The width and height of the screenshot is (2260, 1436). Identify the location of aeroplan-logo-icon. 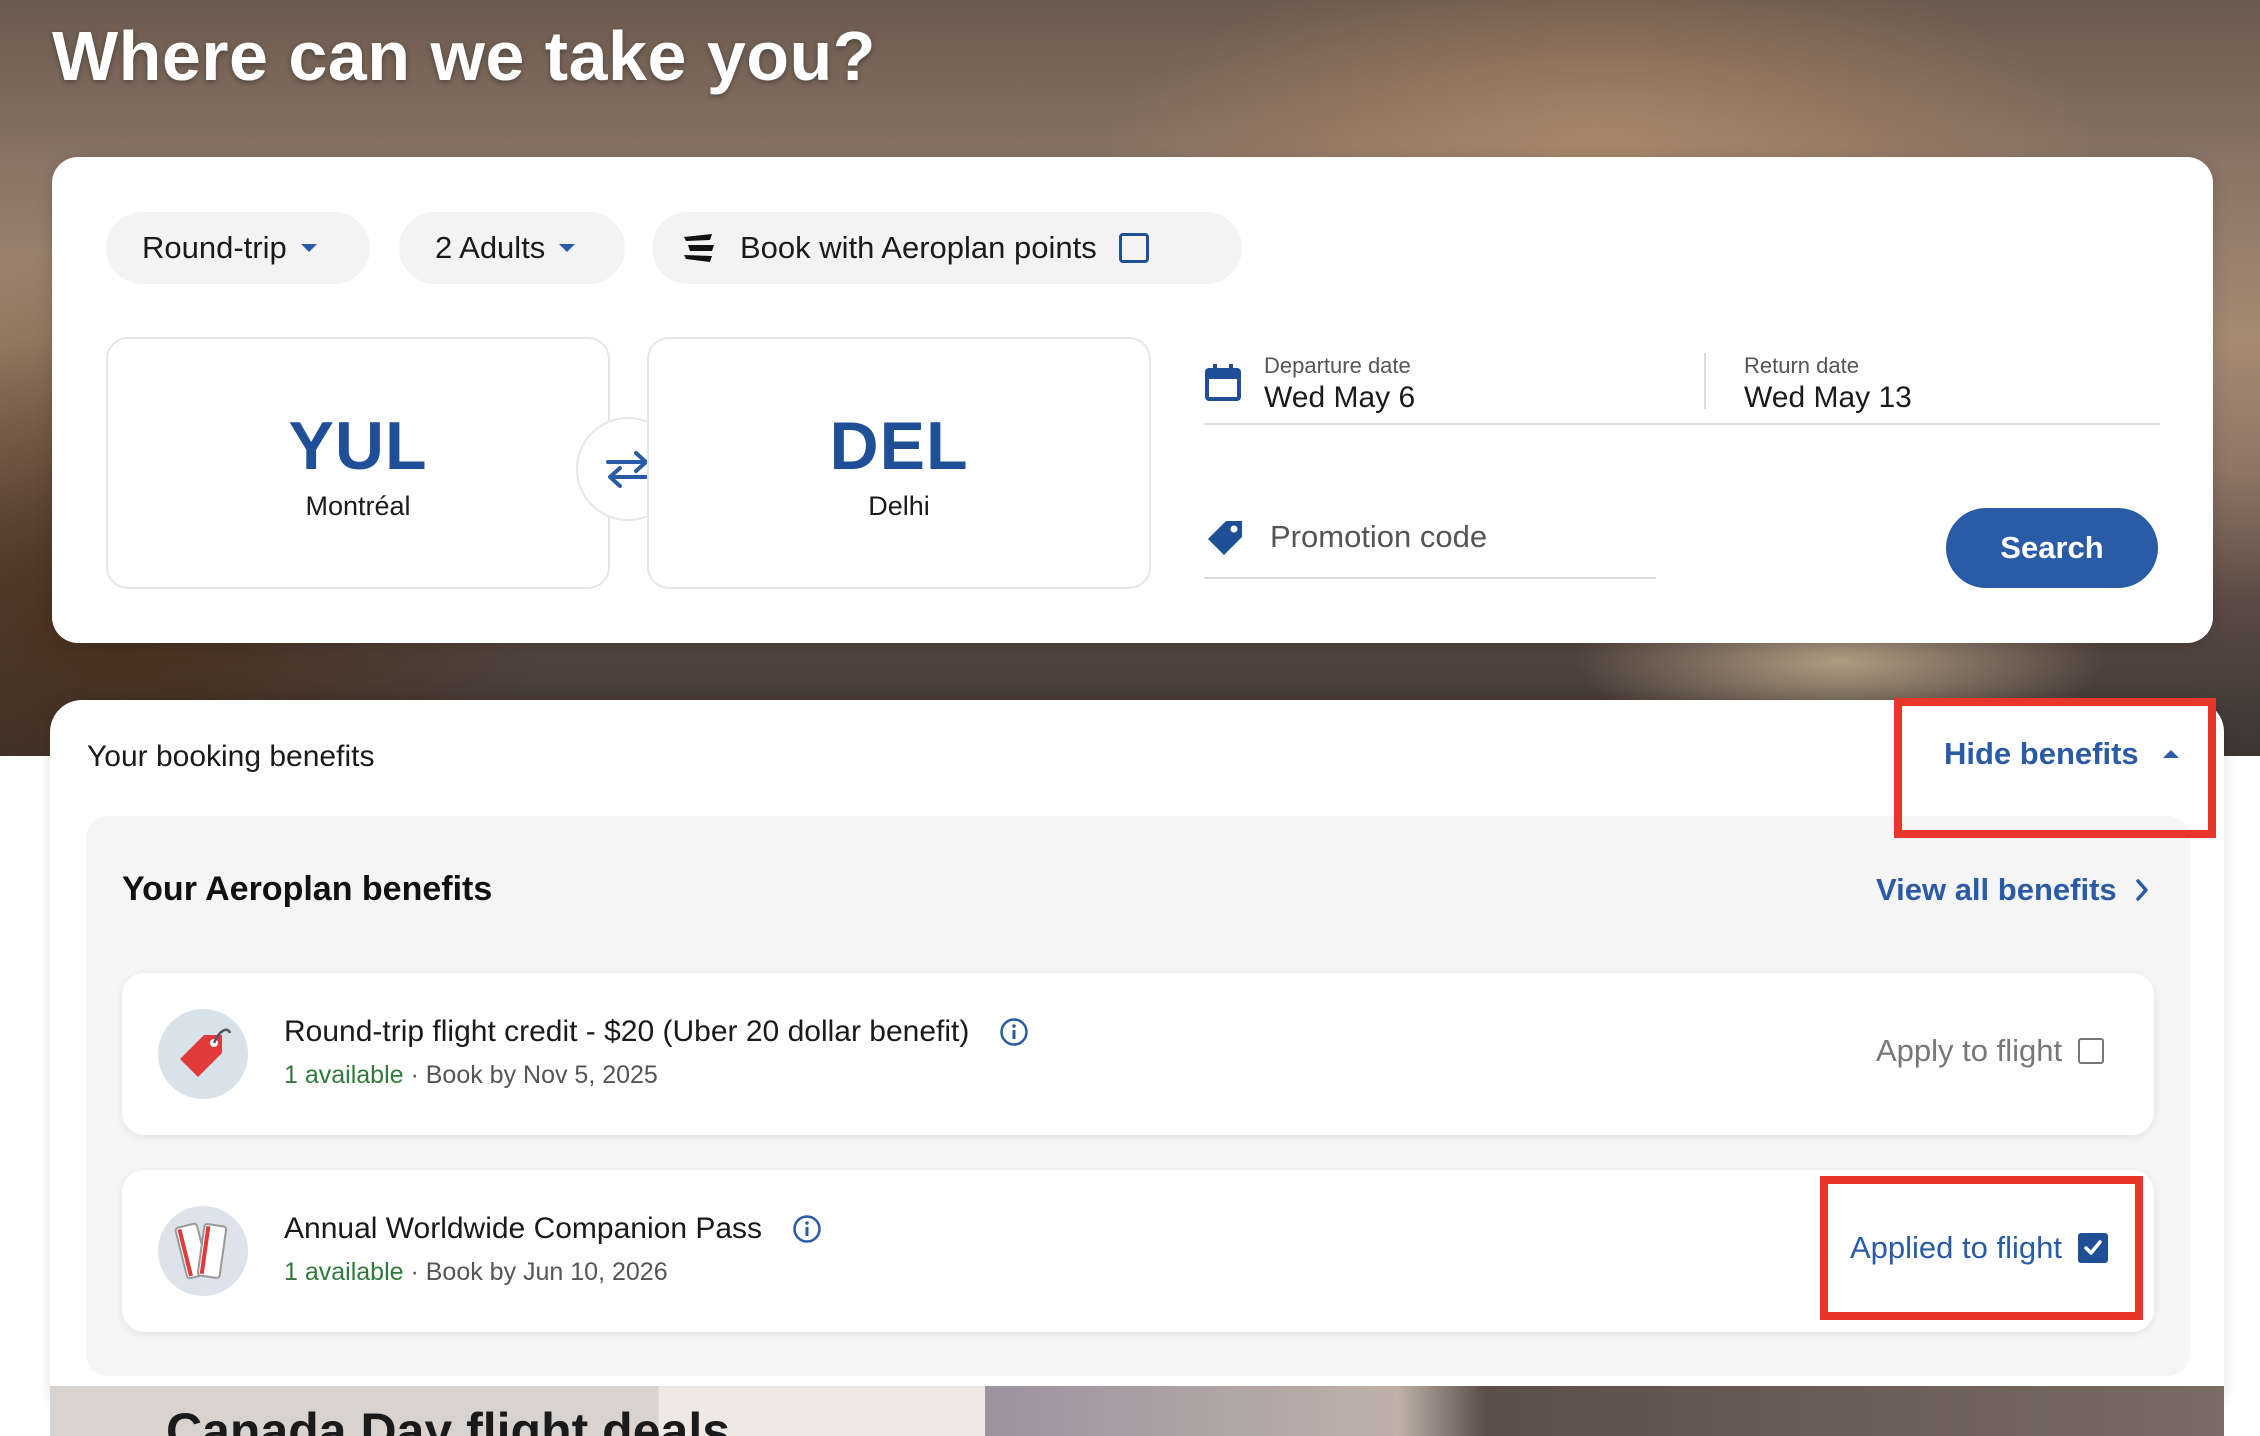
(699, 248).